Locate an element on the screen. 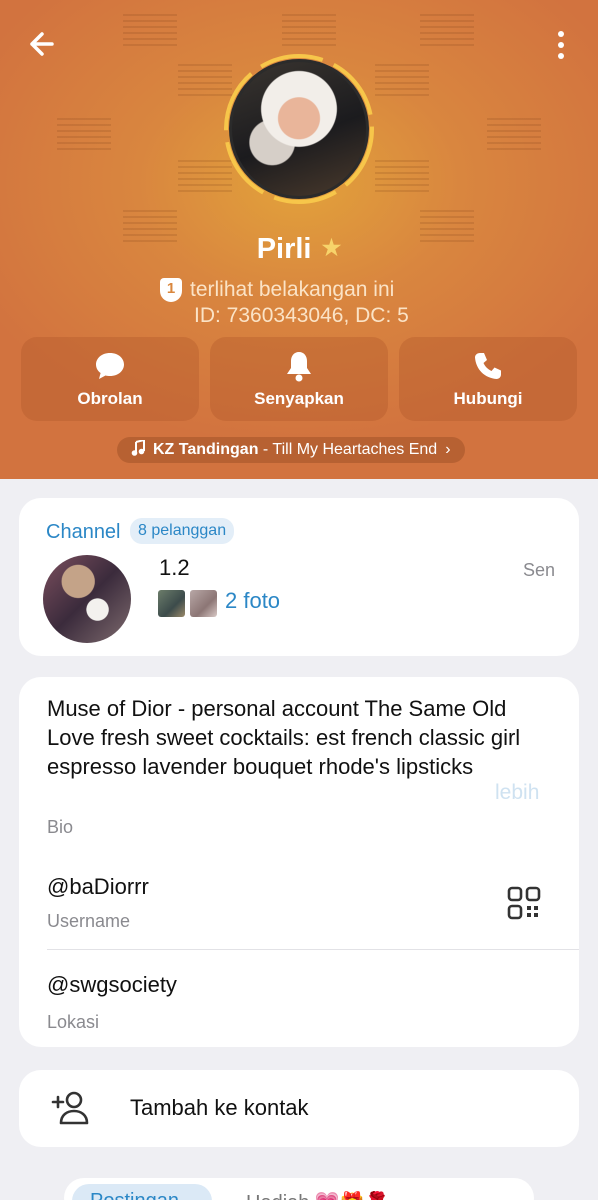 Image resolution: width=598 pixels, height=1200 pixels. profile-tabs: Postingan Hadiah 💗🎁🌹 is located at coordinates (299, 1189).